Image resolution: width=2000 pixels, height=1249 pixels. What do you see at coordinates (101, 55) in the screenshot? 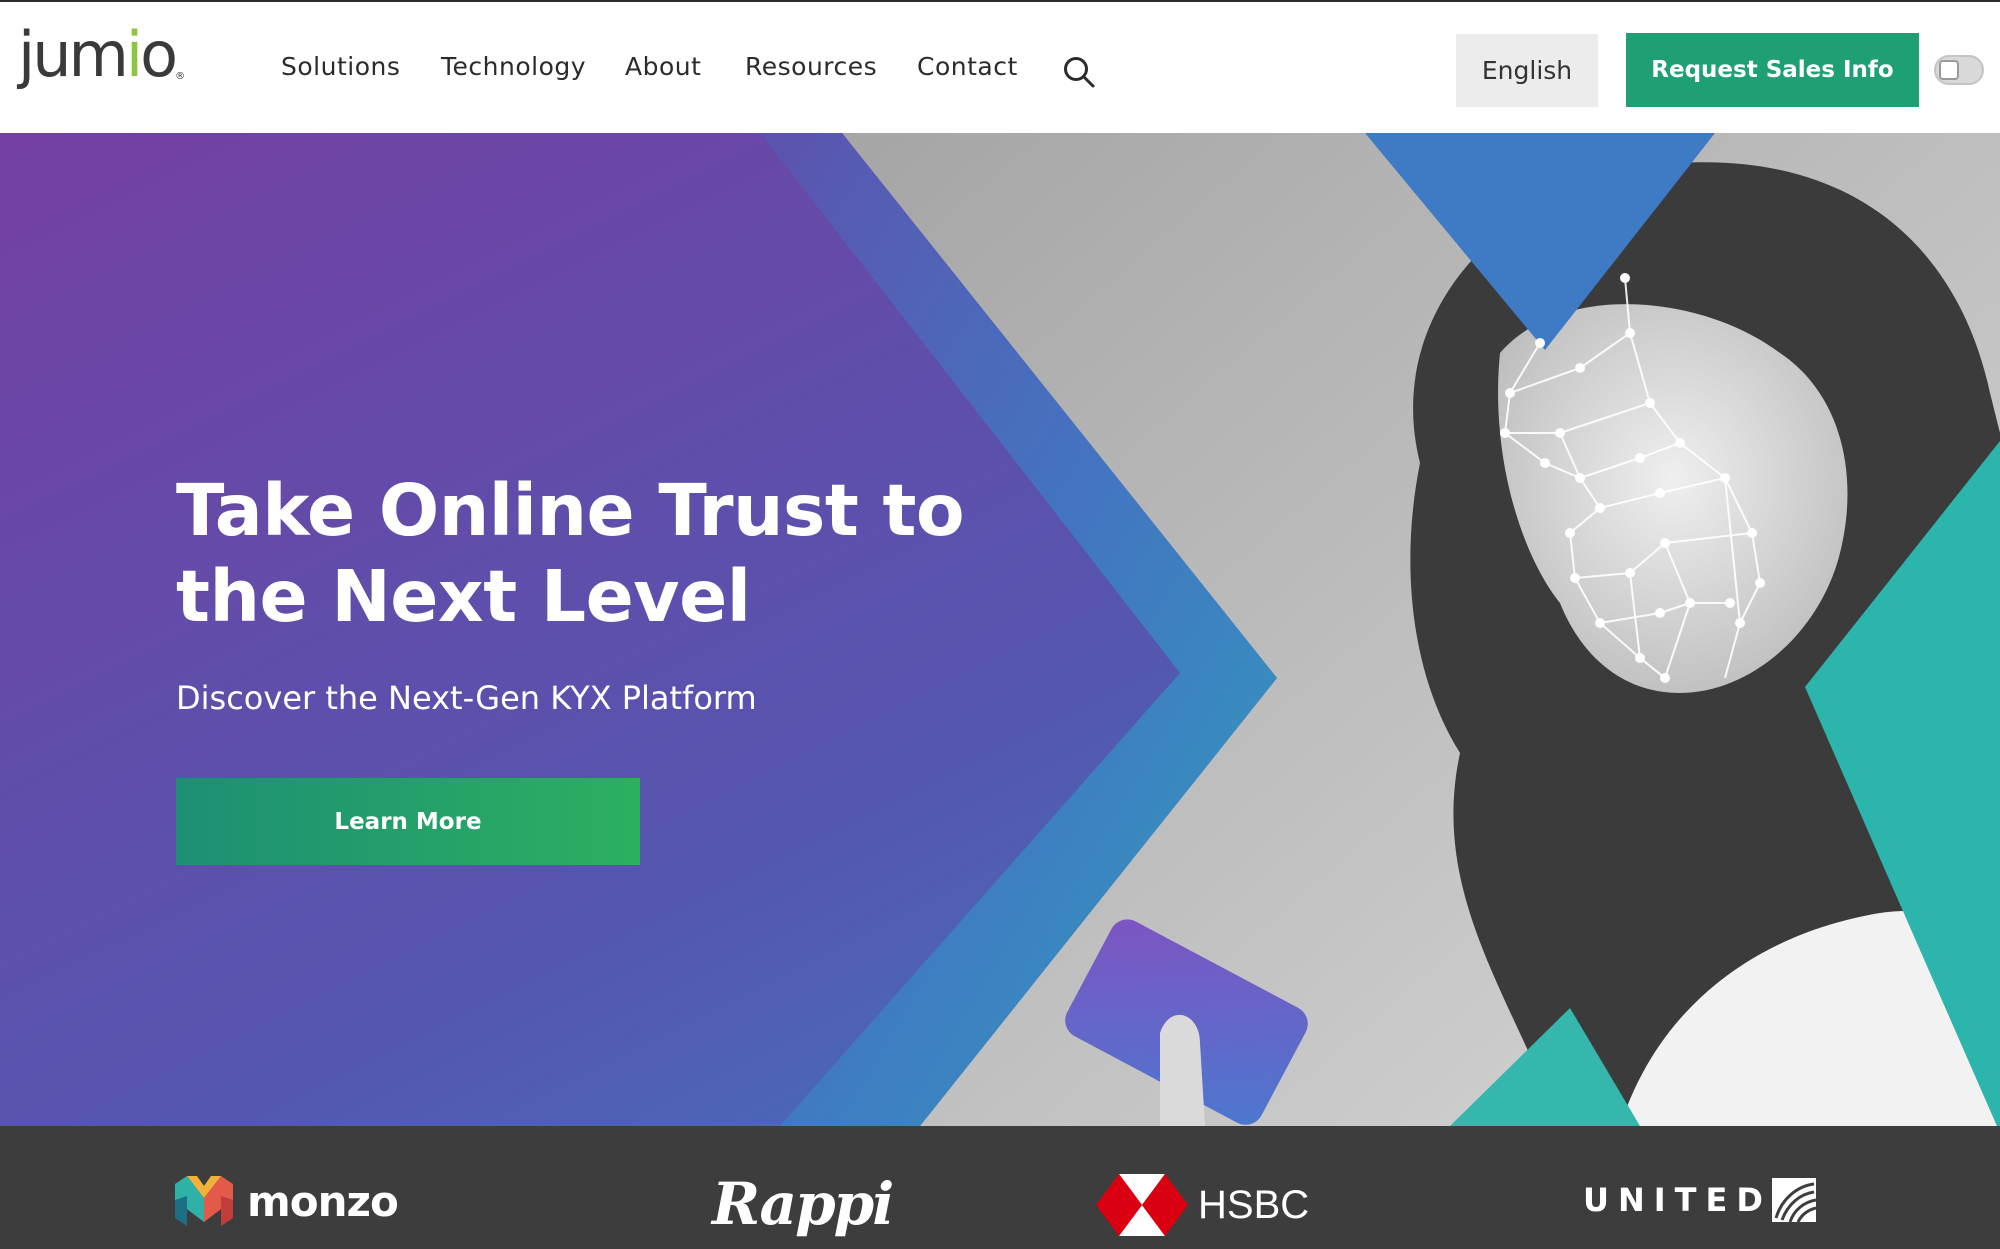
I see `jumio-logo: jumio®` at bounding box center [101, 55].